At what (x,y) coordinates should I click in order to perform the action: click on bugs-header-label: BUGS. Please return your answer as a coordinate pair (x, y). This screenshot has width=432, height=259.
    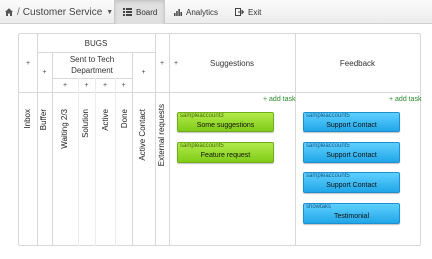
    Looking at the image, I should click on (96, 43).